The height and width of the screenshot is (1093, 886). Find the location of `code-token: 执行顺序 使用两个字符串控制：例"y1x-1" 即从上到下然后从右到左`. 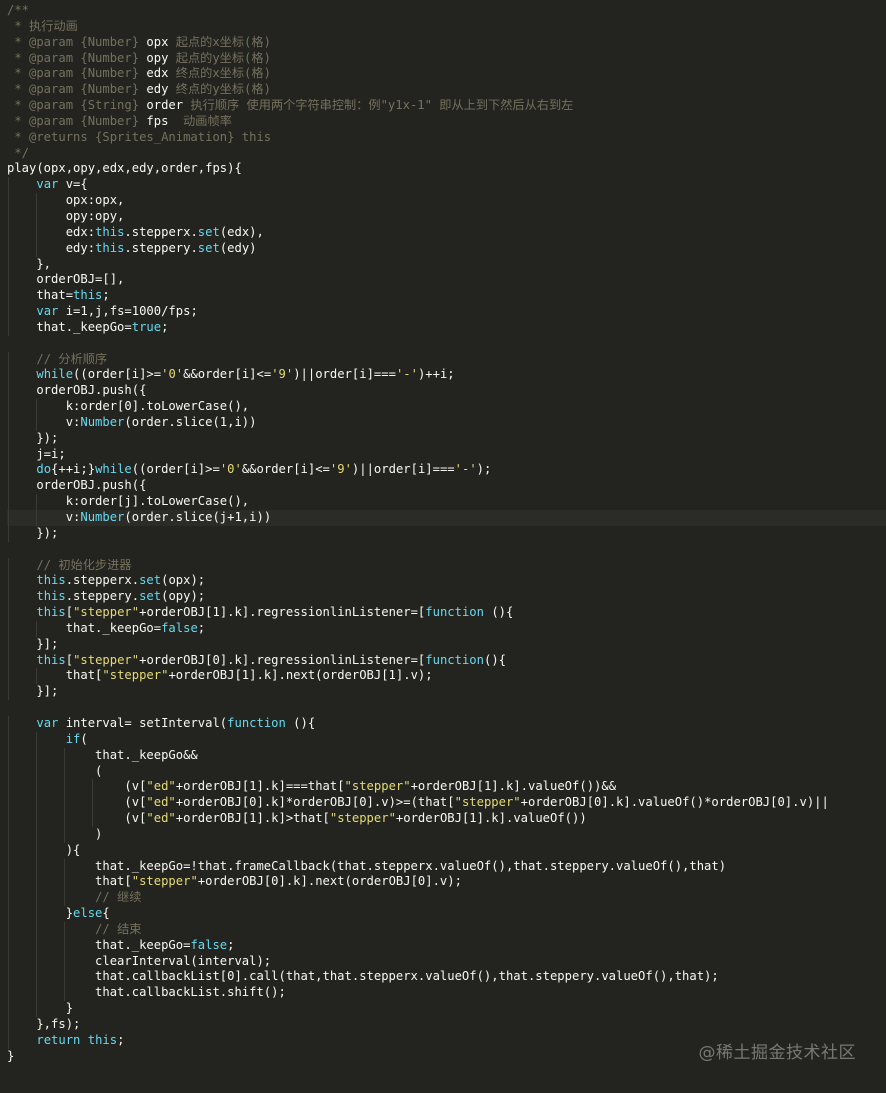

code-token: 执行顺序 使用两个字符串控制：例"y1x-1" 即从上到下然后从右到左 is located at coordinates (378, 105).